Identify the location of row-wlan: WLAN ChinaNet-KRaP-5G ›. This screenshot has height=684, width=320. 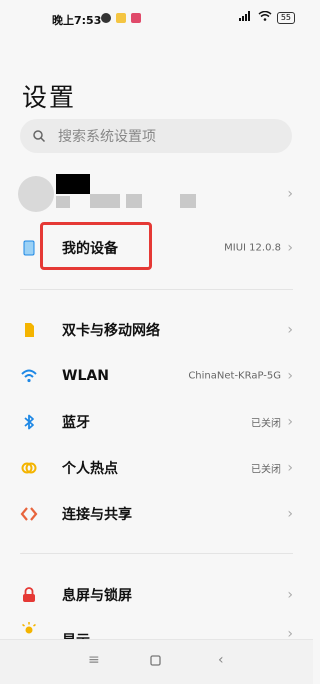
(156, 376).